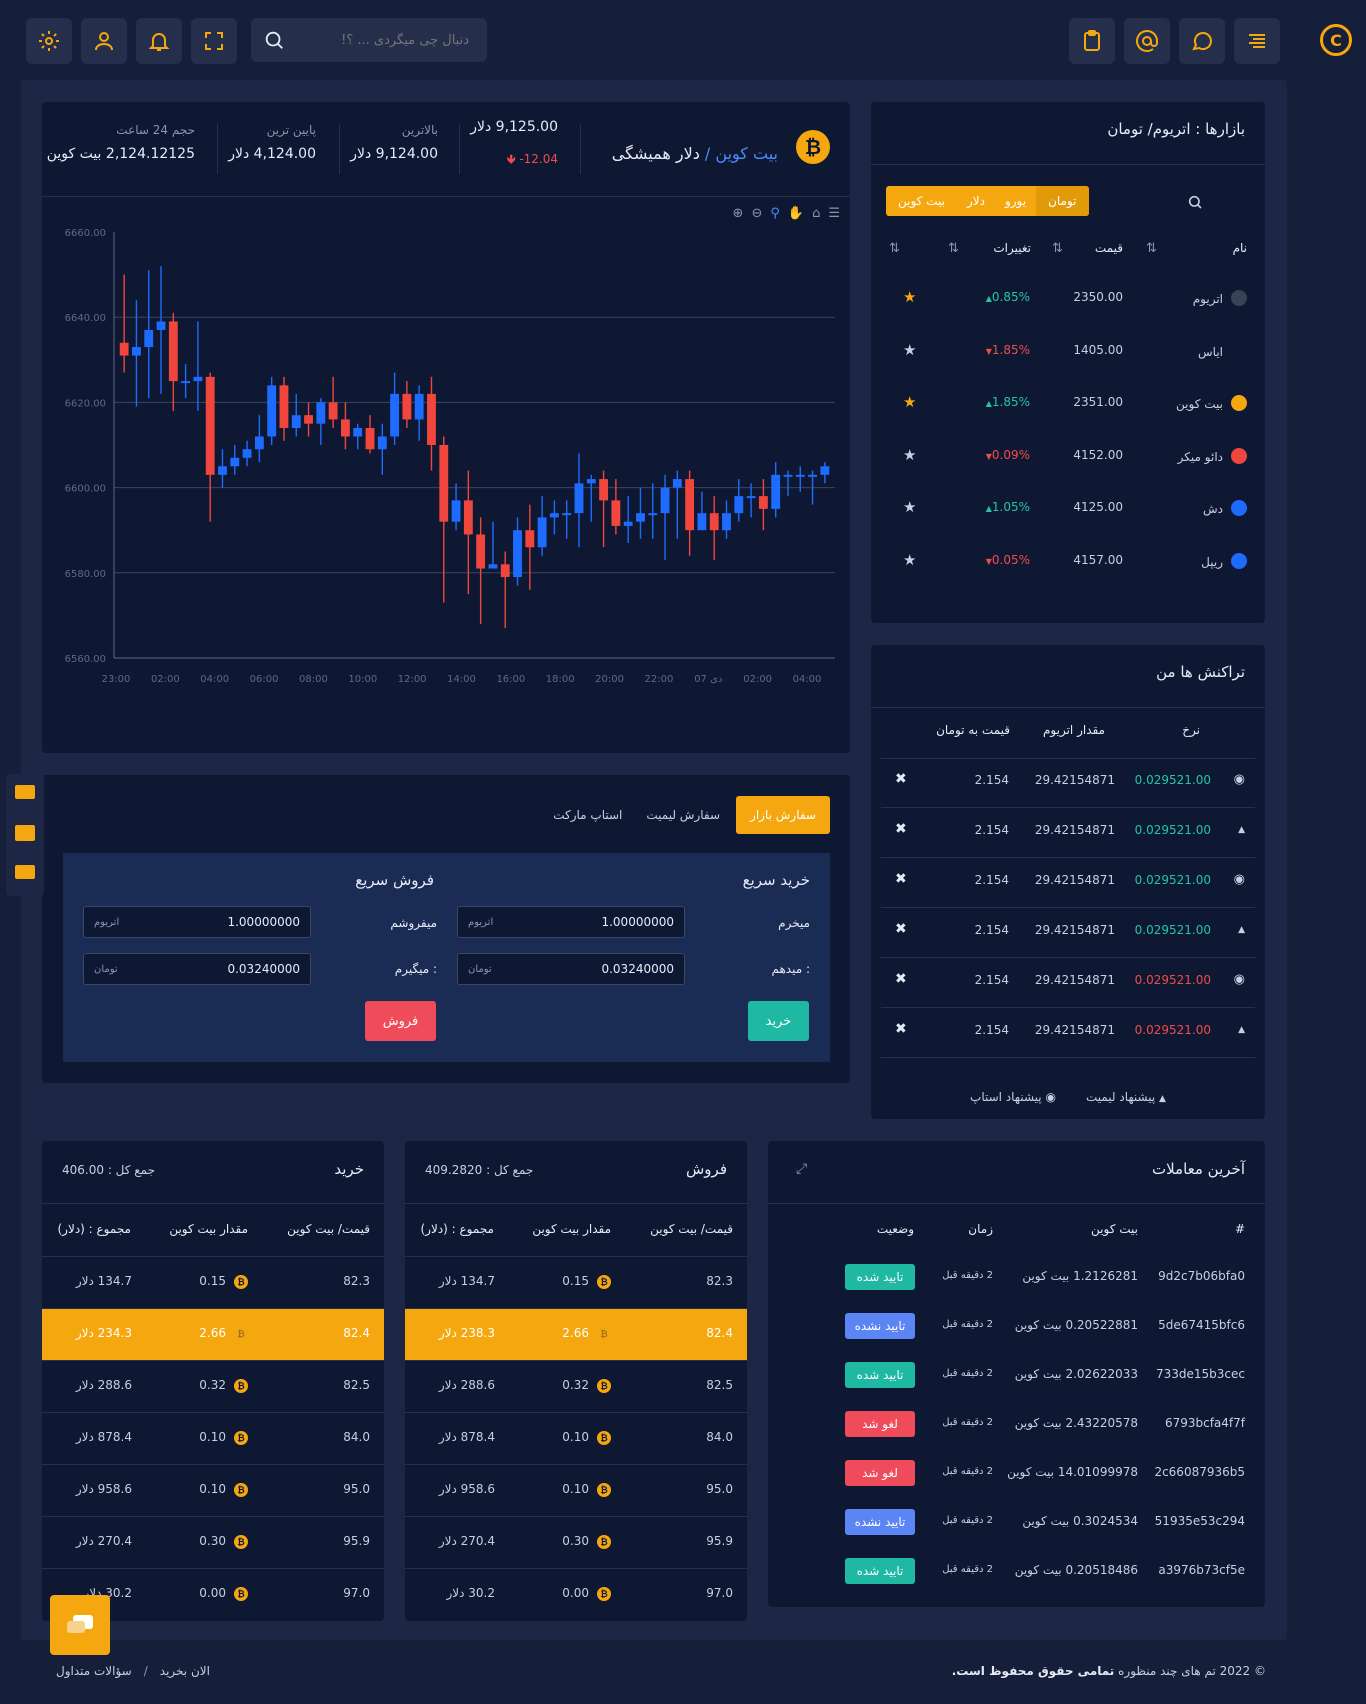  What do you see at coordinates (801, 1169) in the screenshot?
I see `expand-icon: ⤢` at bounding box center [801, 1169].